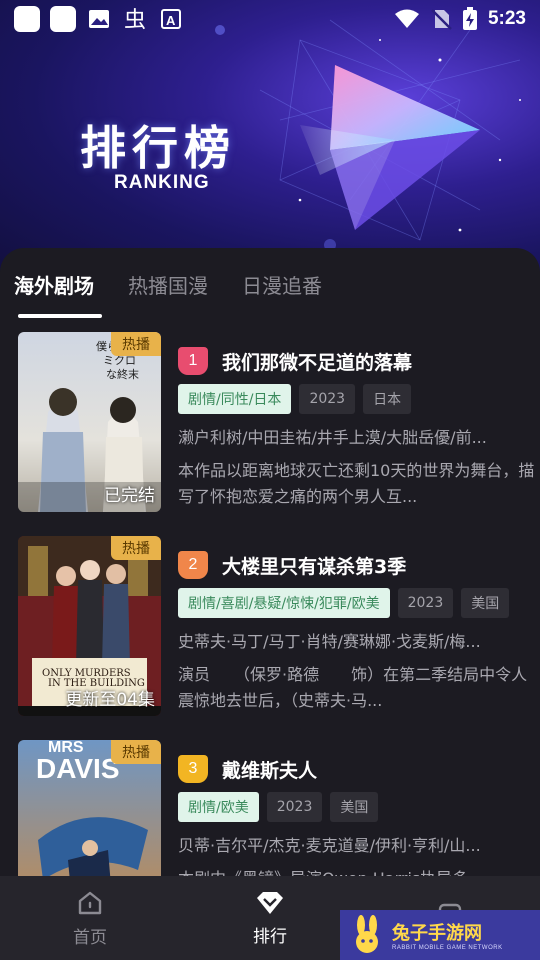  I want to click on active-tab-indicator, so click(60, 316).